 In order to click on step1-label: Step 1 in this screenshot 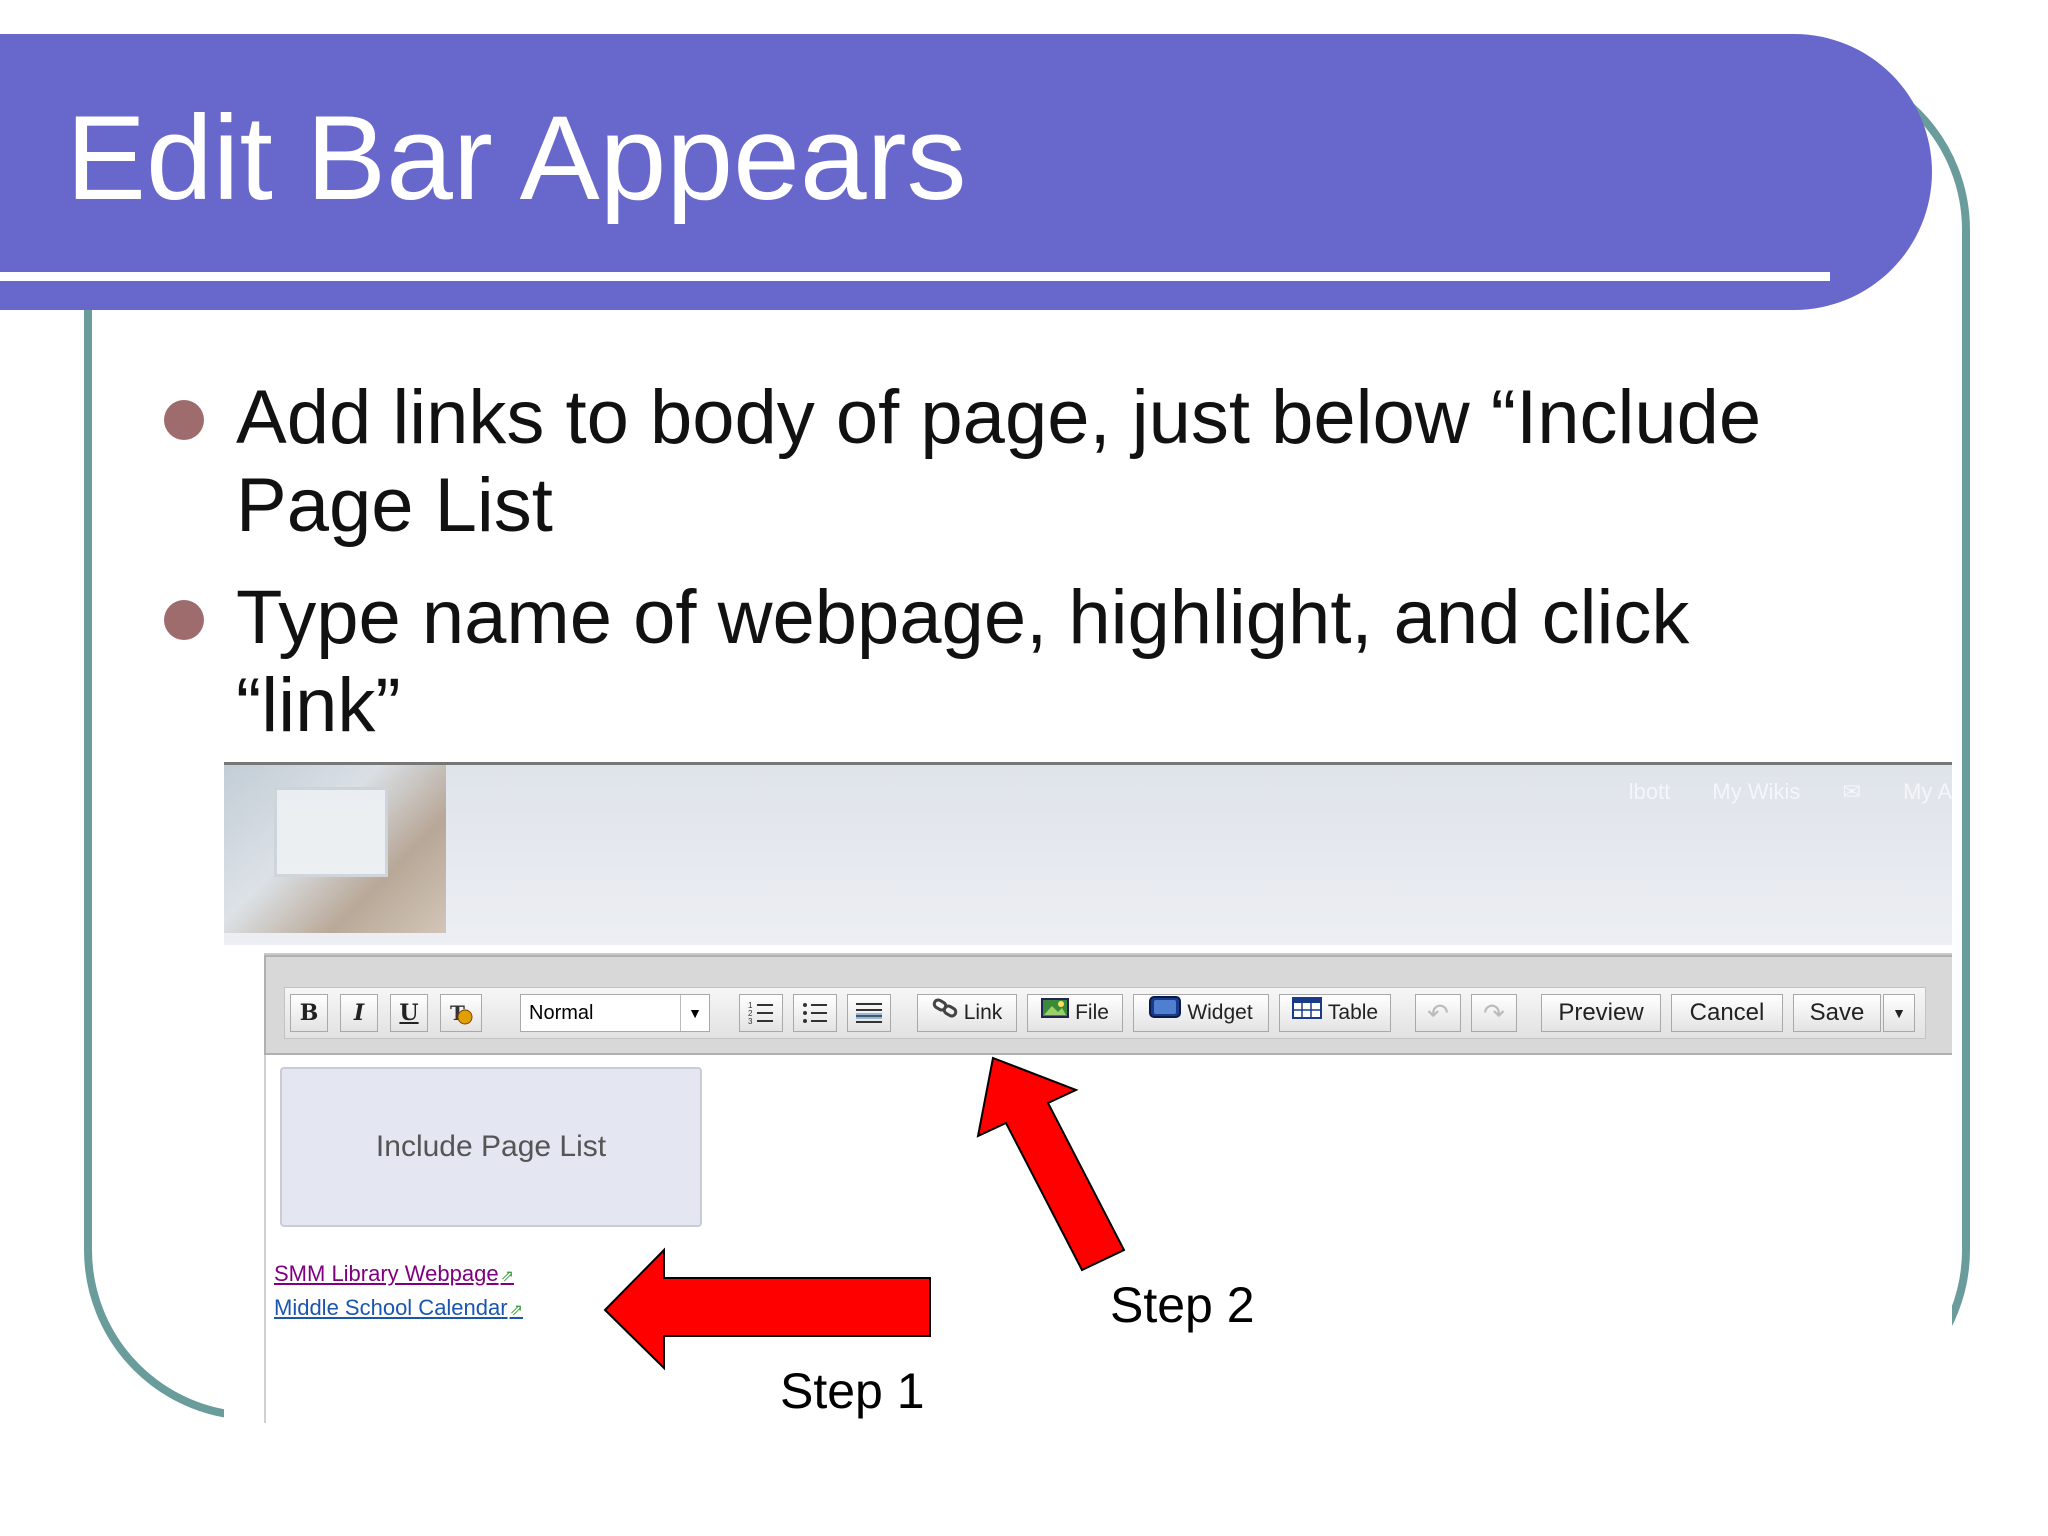, I will do `click(852, 1391)`.